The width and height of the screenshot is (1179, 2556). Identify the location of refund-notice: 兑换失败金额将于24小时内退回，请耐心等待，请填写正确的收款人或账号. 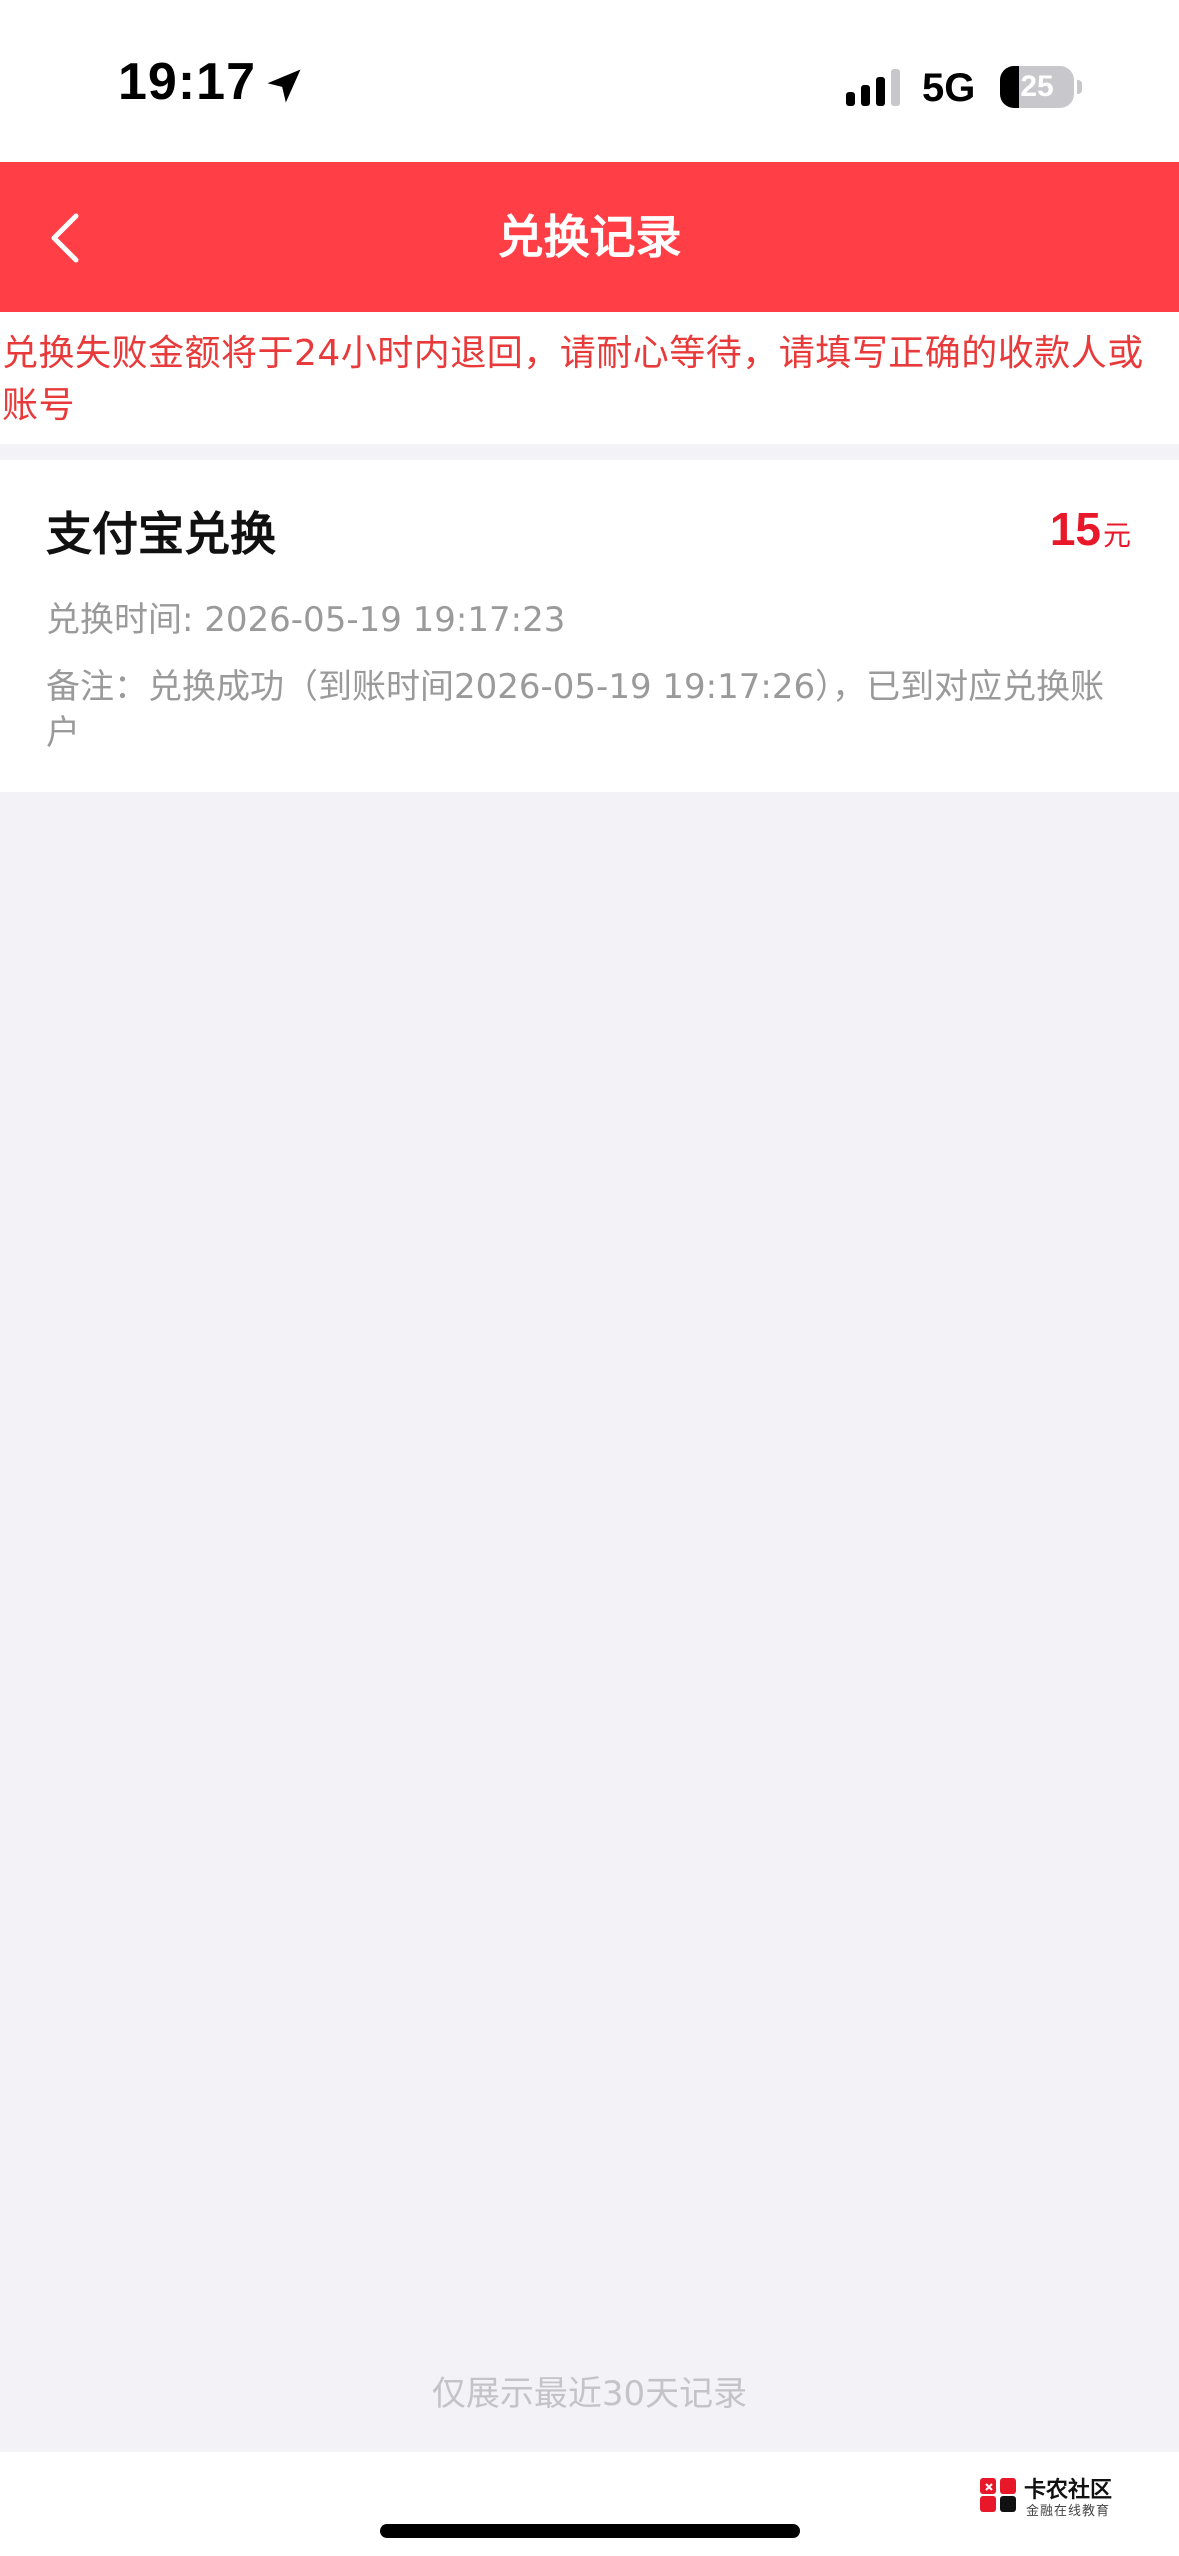
(589, 378).